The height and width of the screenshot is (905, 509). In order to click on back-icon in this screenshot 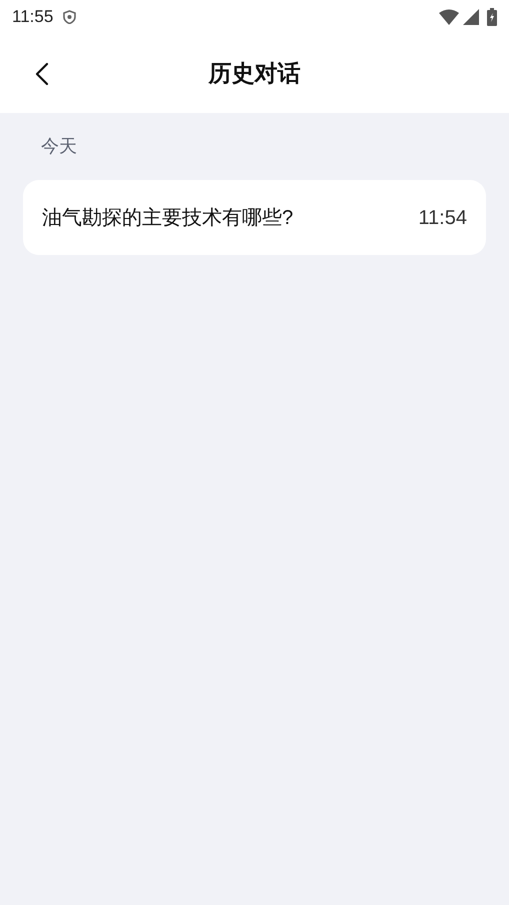, I will do `click(42, 74)`.